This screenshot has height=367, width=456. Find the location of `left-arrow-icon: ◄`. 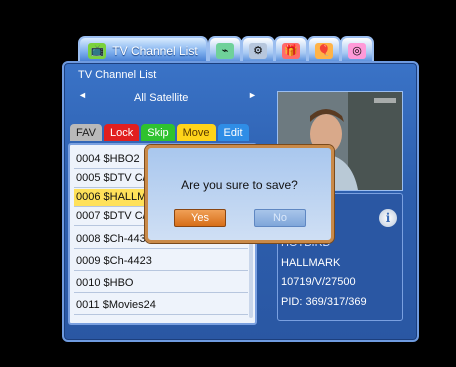

left-arrow-icon: ◄ is located at coordinates (82, 95).